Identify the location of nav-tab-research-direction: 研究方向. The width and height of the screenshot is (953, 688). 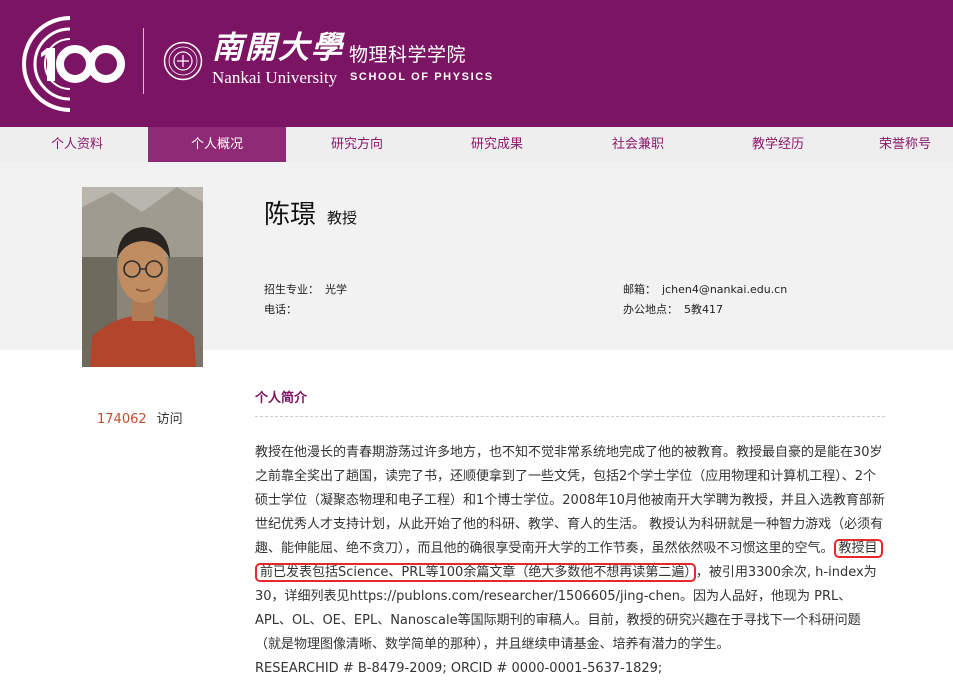
(357, 144).